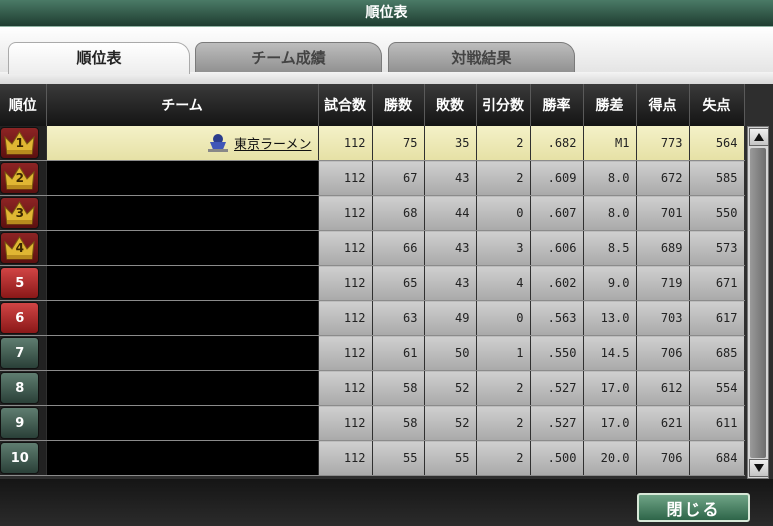 The height and width of the screenshot is (526, 773). What do you see at coordinates (557, 248) in the screenshot?
I see `cell-pct: .606` at bounding box center [557, 248].